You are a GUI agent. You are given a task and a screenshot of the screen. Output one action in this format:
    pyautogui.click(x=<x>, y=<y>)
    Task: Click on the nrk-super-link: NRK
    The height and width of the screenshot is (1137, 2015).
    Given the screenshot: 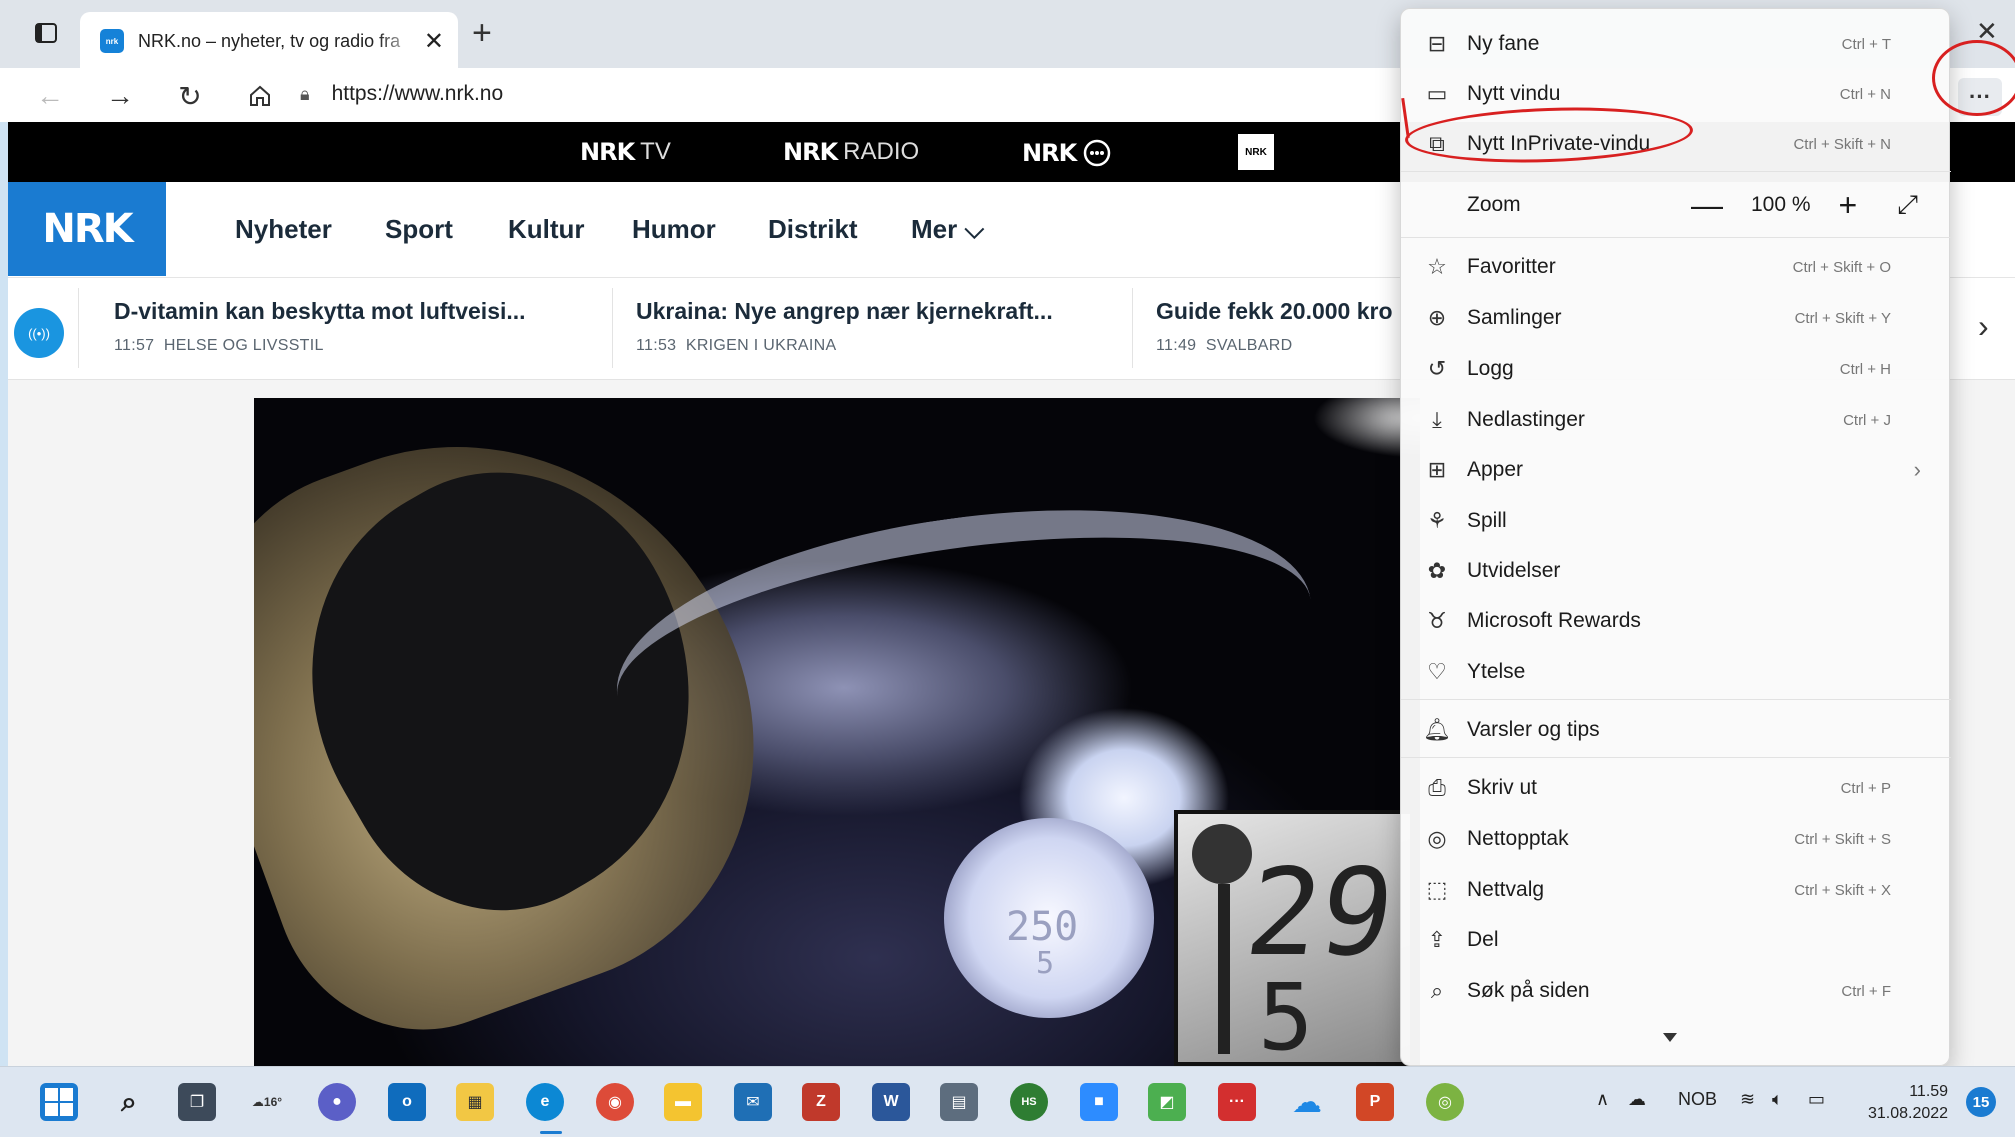 What is the action you would take?
    pyautogui.click(x=1067, y=153)
    